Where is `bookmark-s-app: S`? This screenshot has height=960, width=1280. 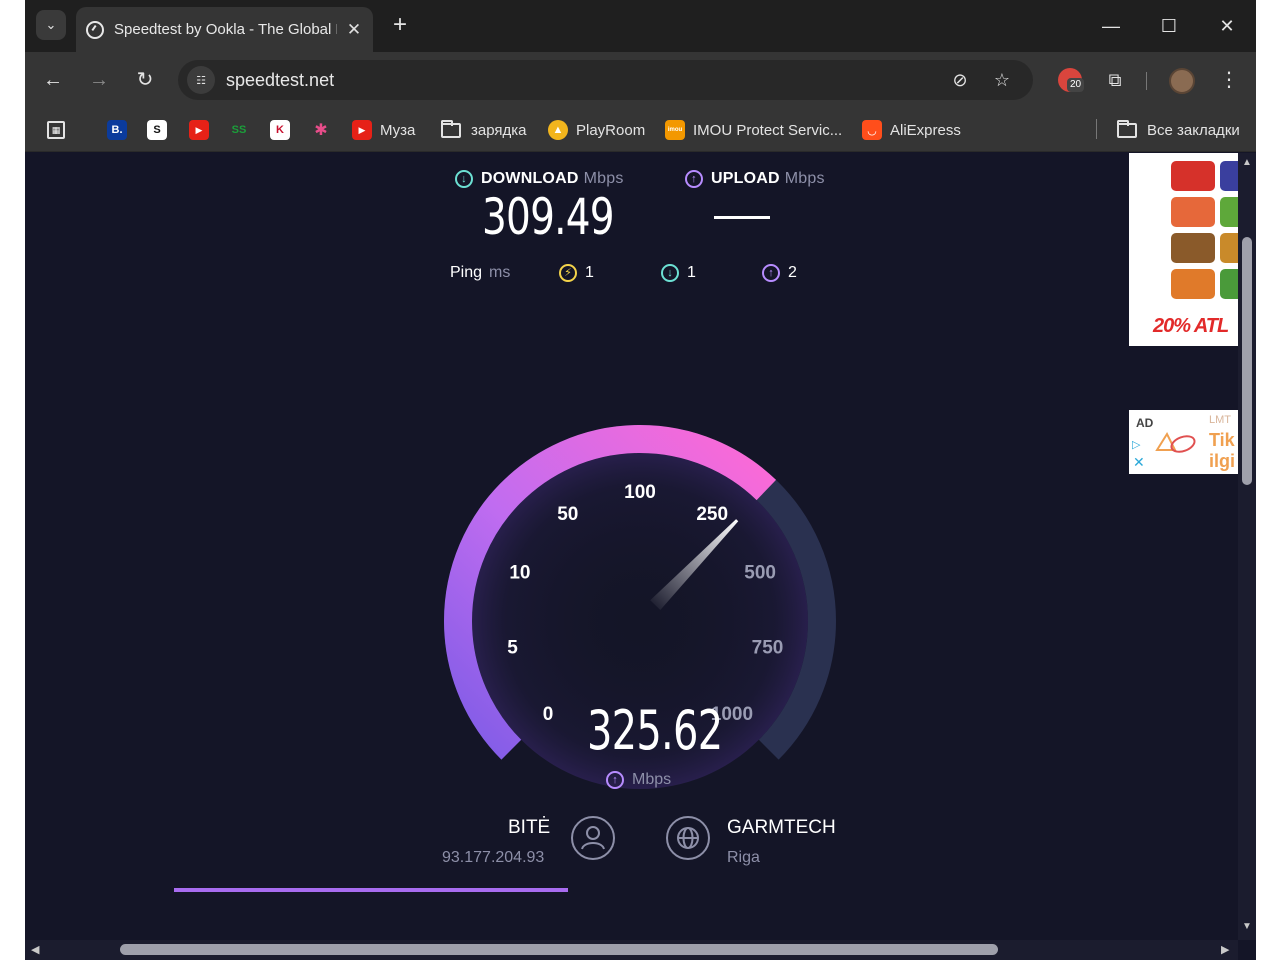
bookmark-s-app: S is located at coordinates (157, 130).